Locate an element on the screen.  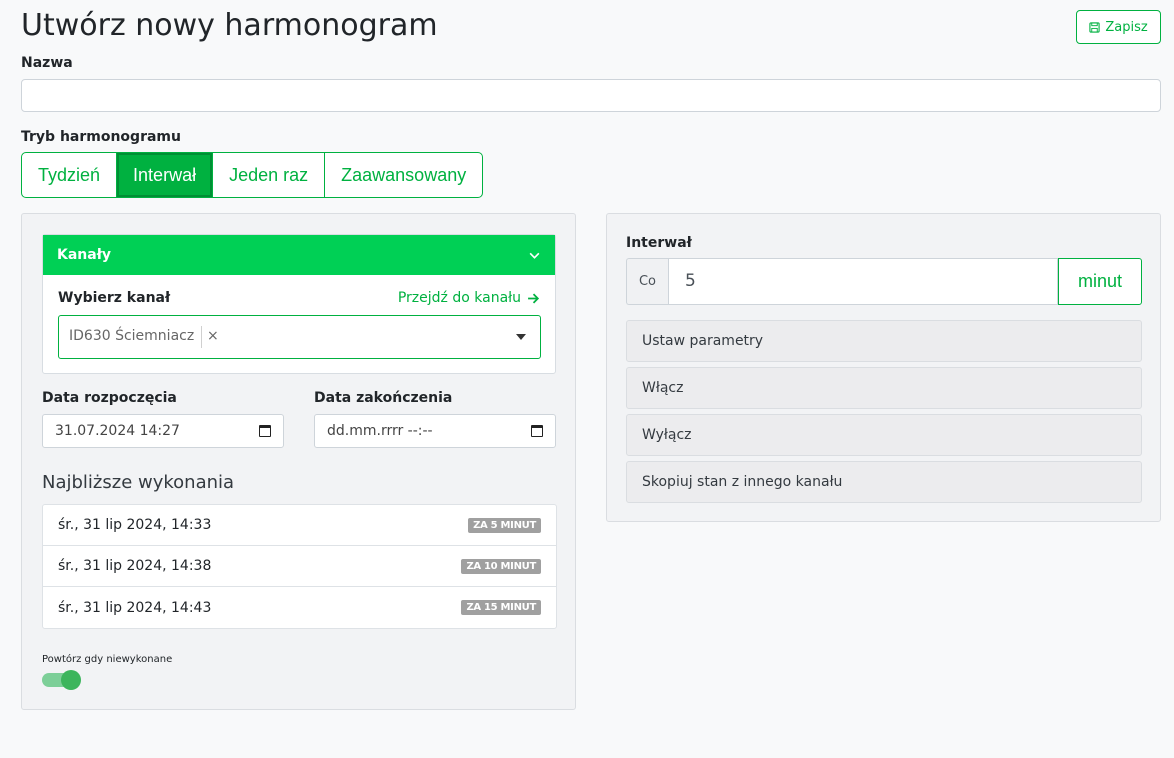
name-input is located at coordinates (591, 95).